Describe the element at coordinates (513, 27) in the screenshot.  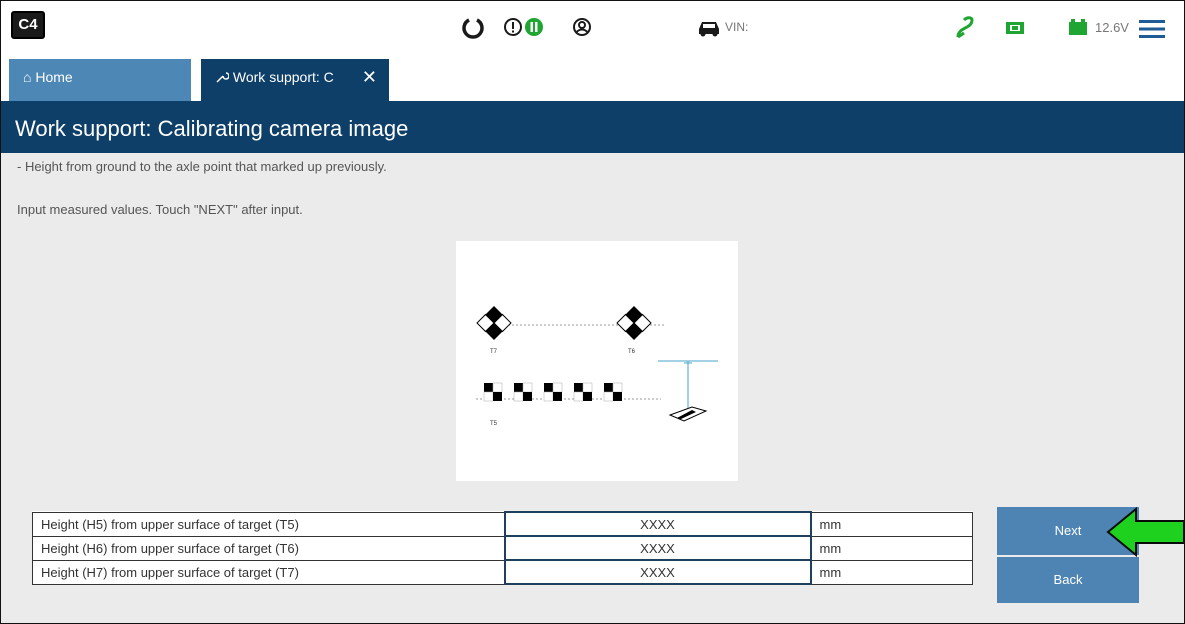
I see `alert-icon` at that location.